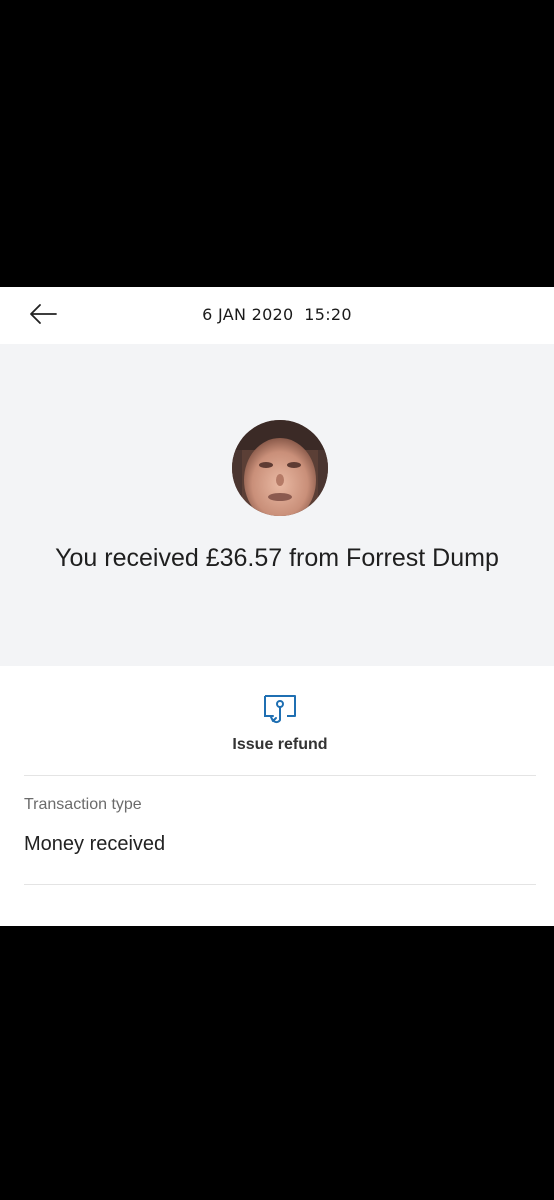 The width and height of the screenshot is (554, 1200). Describe the element at coordinates (277, 558) in the screenshot. I see `transaction-summary-text: You received £36.57 from Forrest Dump` at that location.